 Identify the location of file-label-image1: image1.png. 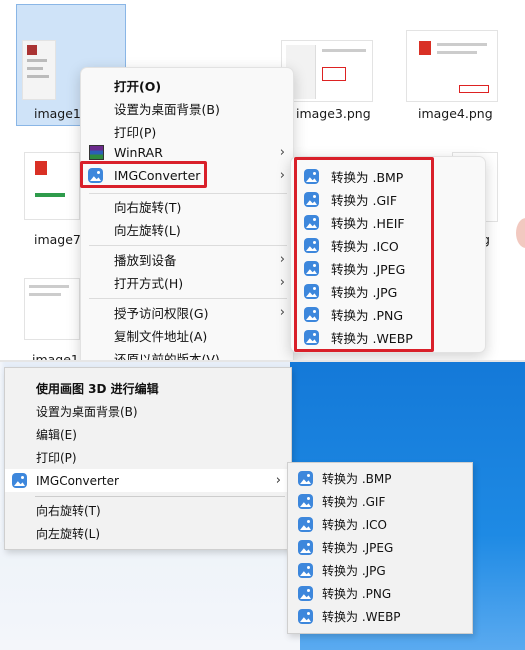
(57, 113).